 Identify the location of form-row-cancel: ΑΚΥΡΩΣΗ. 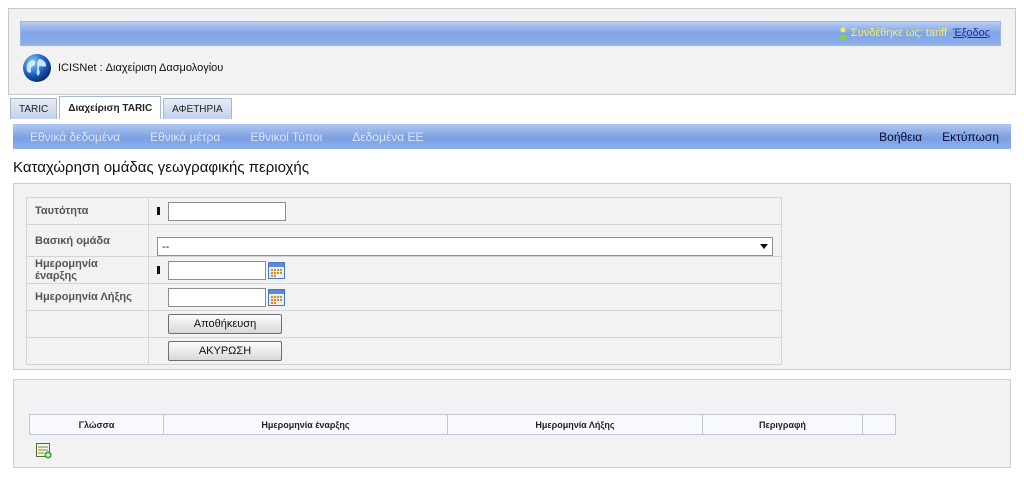
(404, 351).